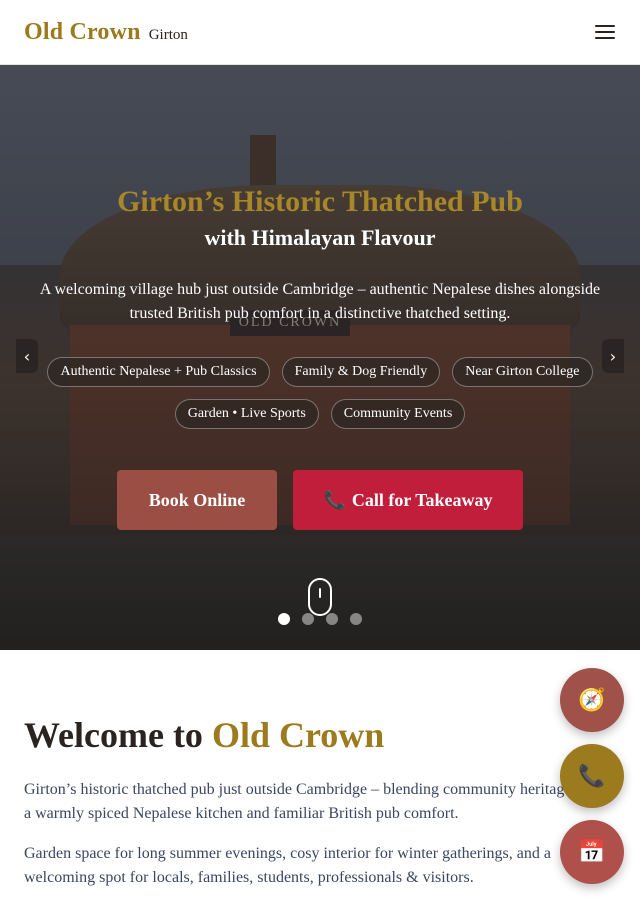 The width and height of the screenshot is (640, 900). What do you see at coordinates (204, 735) in the screenshot?
I see `welcome-title: Welcome to Old Crown` at bounding box center [204, 735].